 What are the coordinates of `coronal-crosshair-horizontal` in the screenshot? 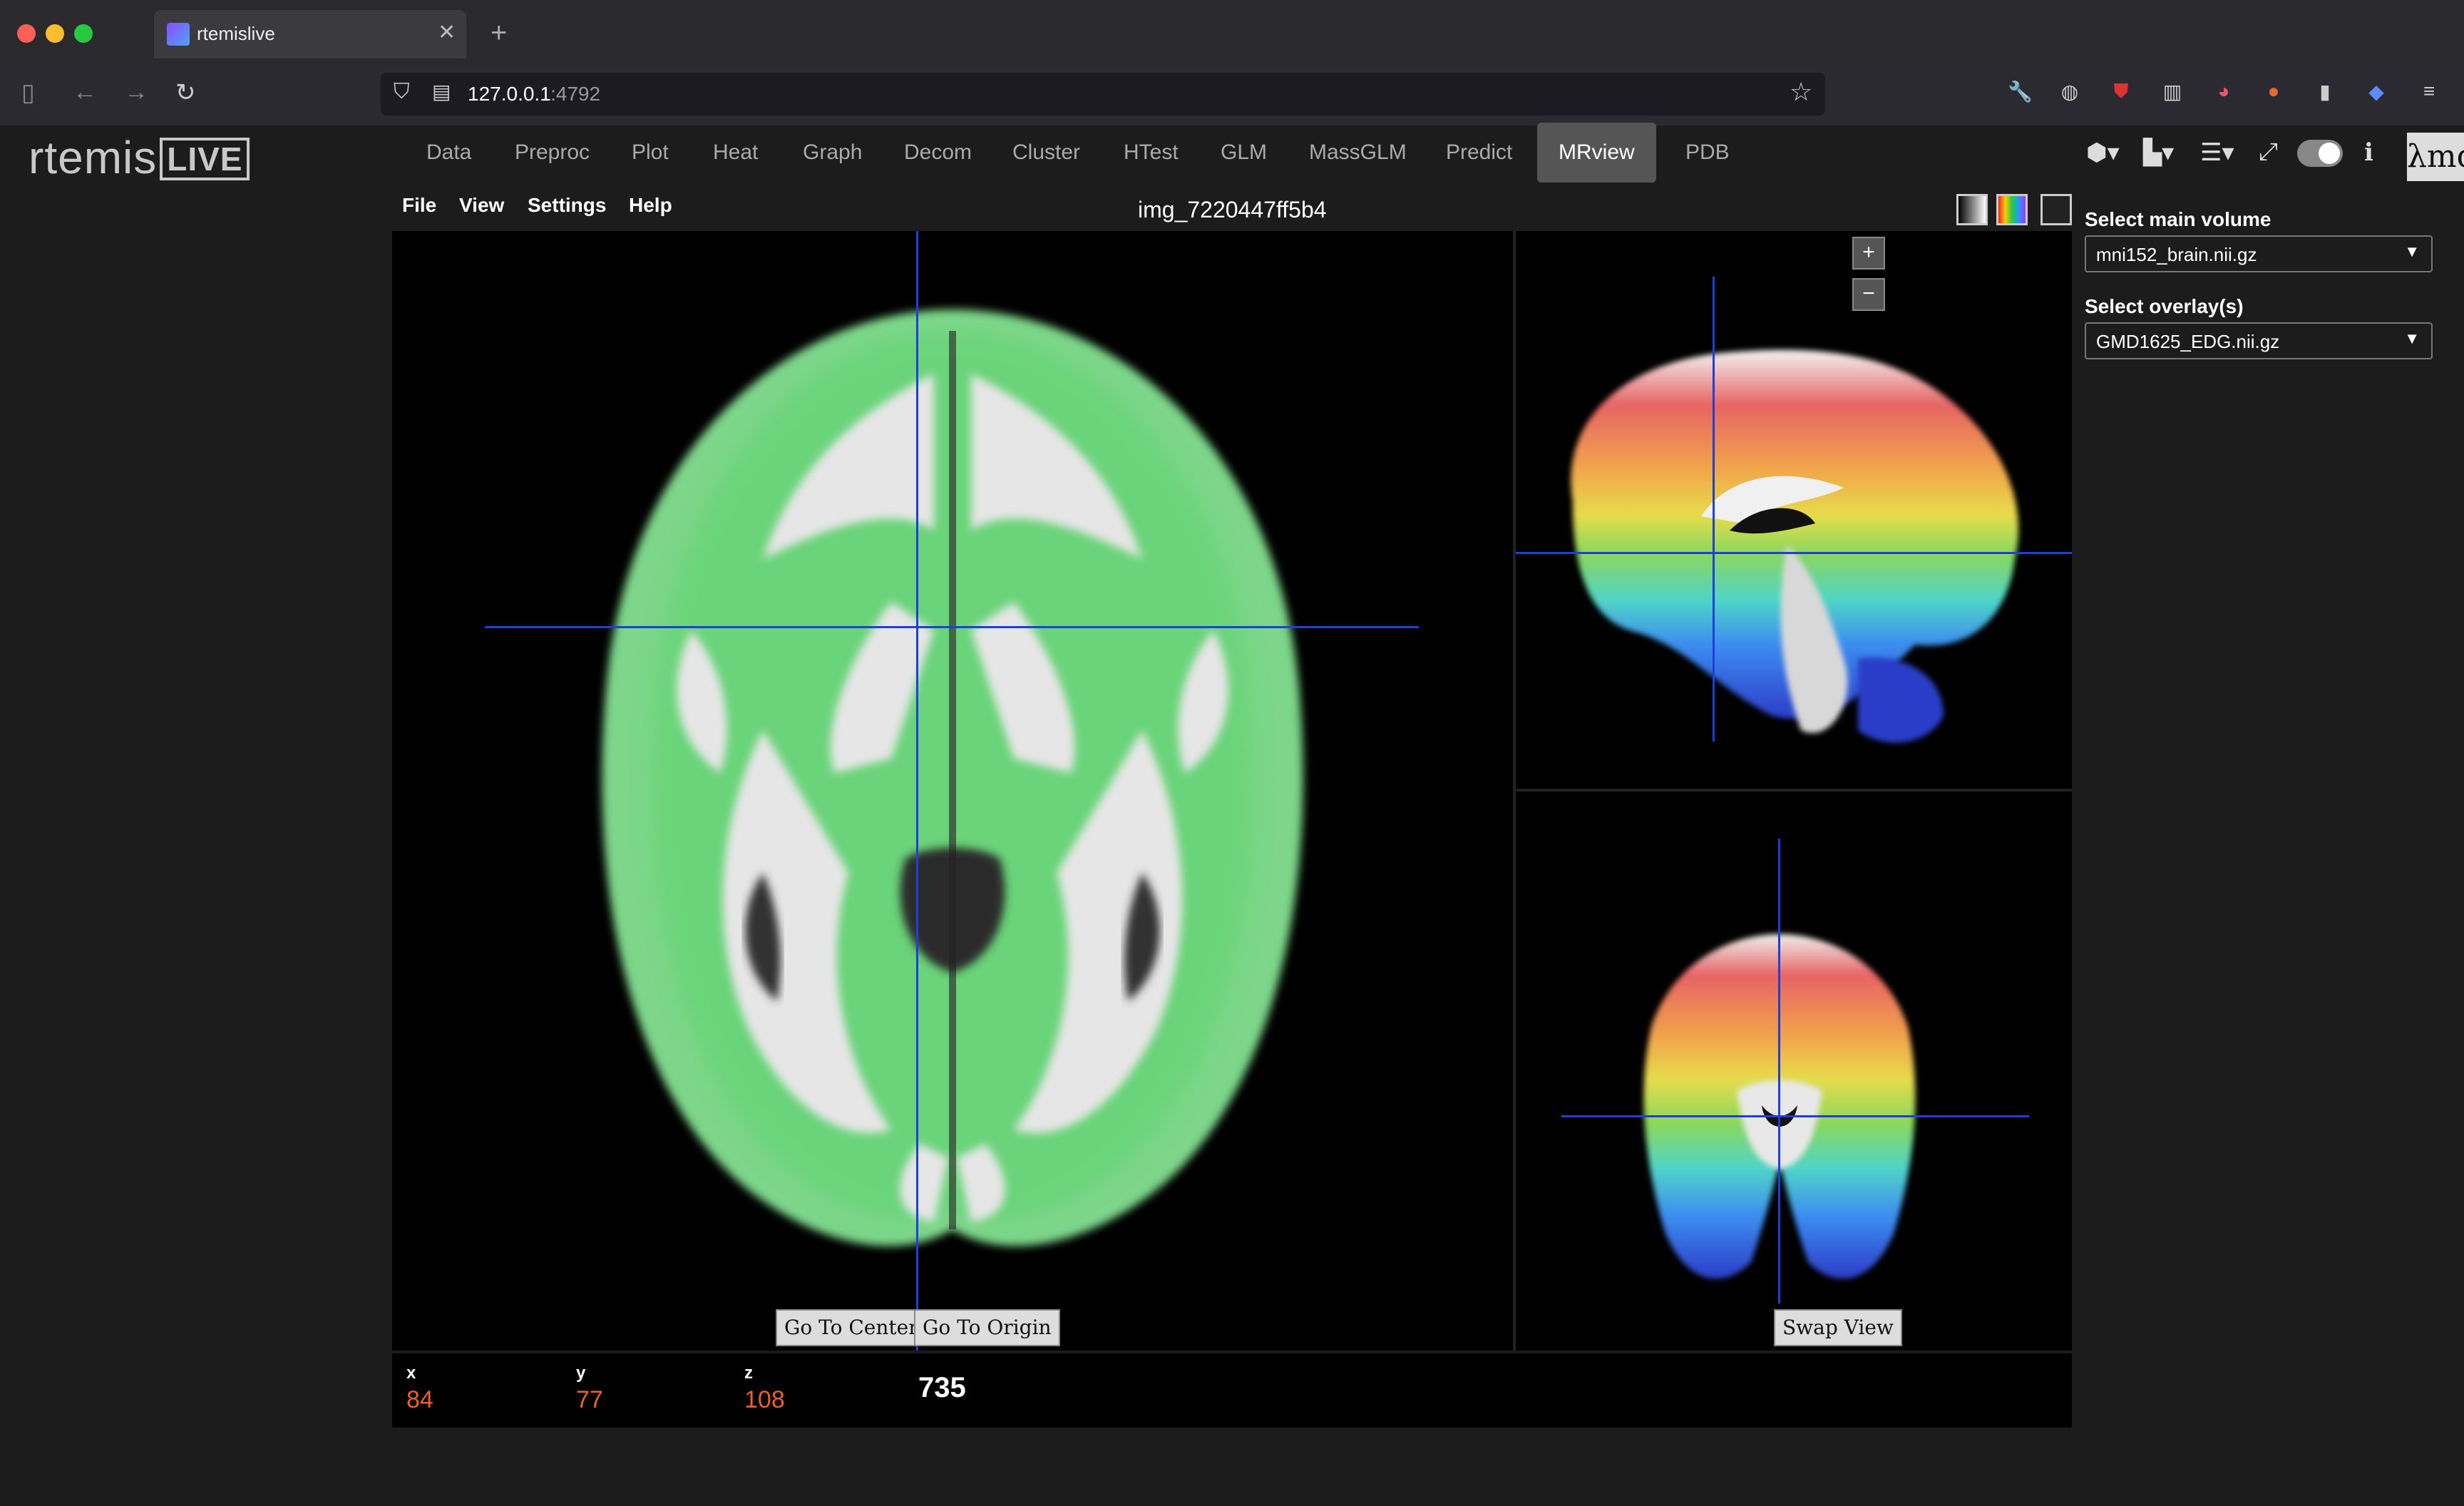 It's located at (1795, 1116).